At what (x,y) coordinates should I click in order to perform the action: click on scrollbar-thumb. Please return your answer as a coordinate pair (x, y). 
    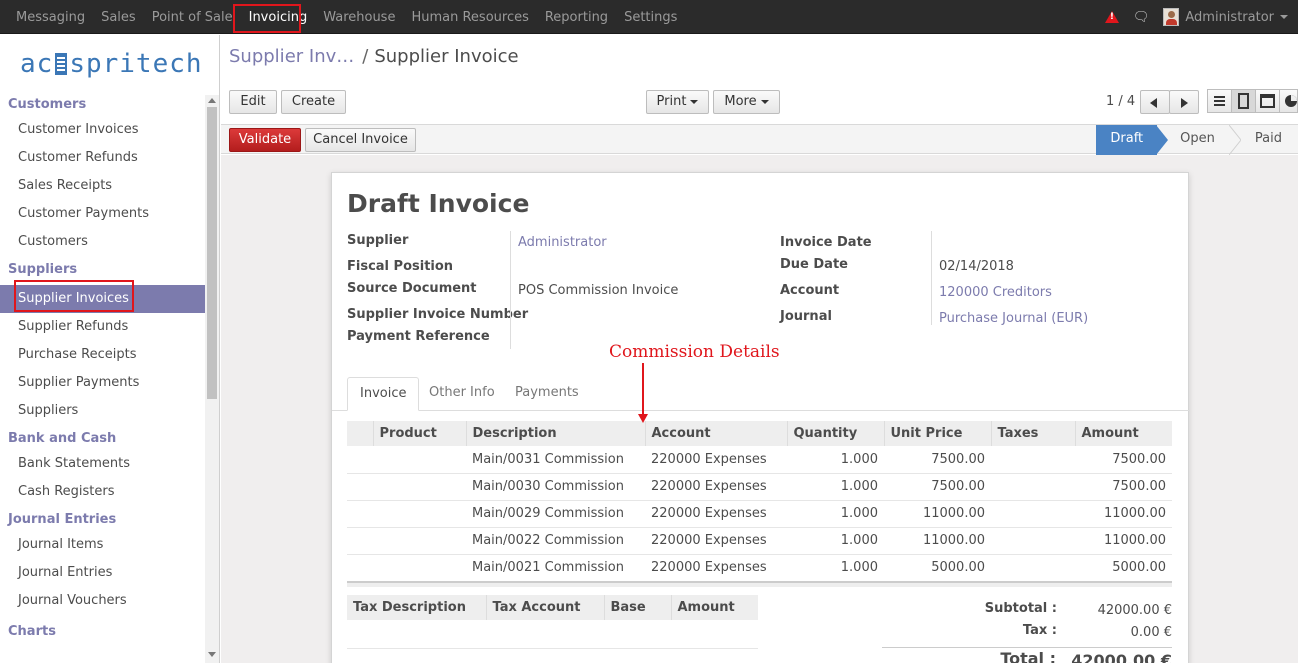
    Looking at the image, I should click on (212, 253).